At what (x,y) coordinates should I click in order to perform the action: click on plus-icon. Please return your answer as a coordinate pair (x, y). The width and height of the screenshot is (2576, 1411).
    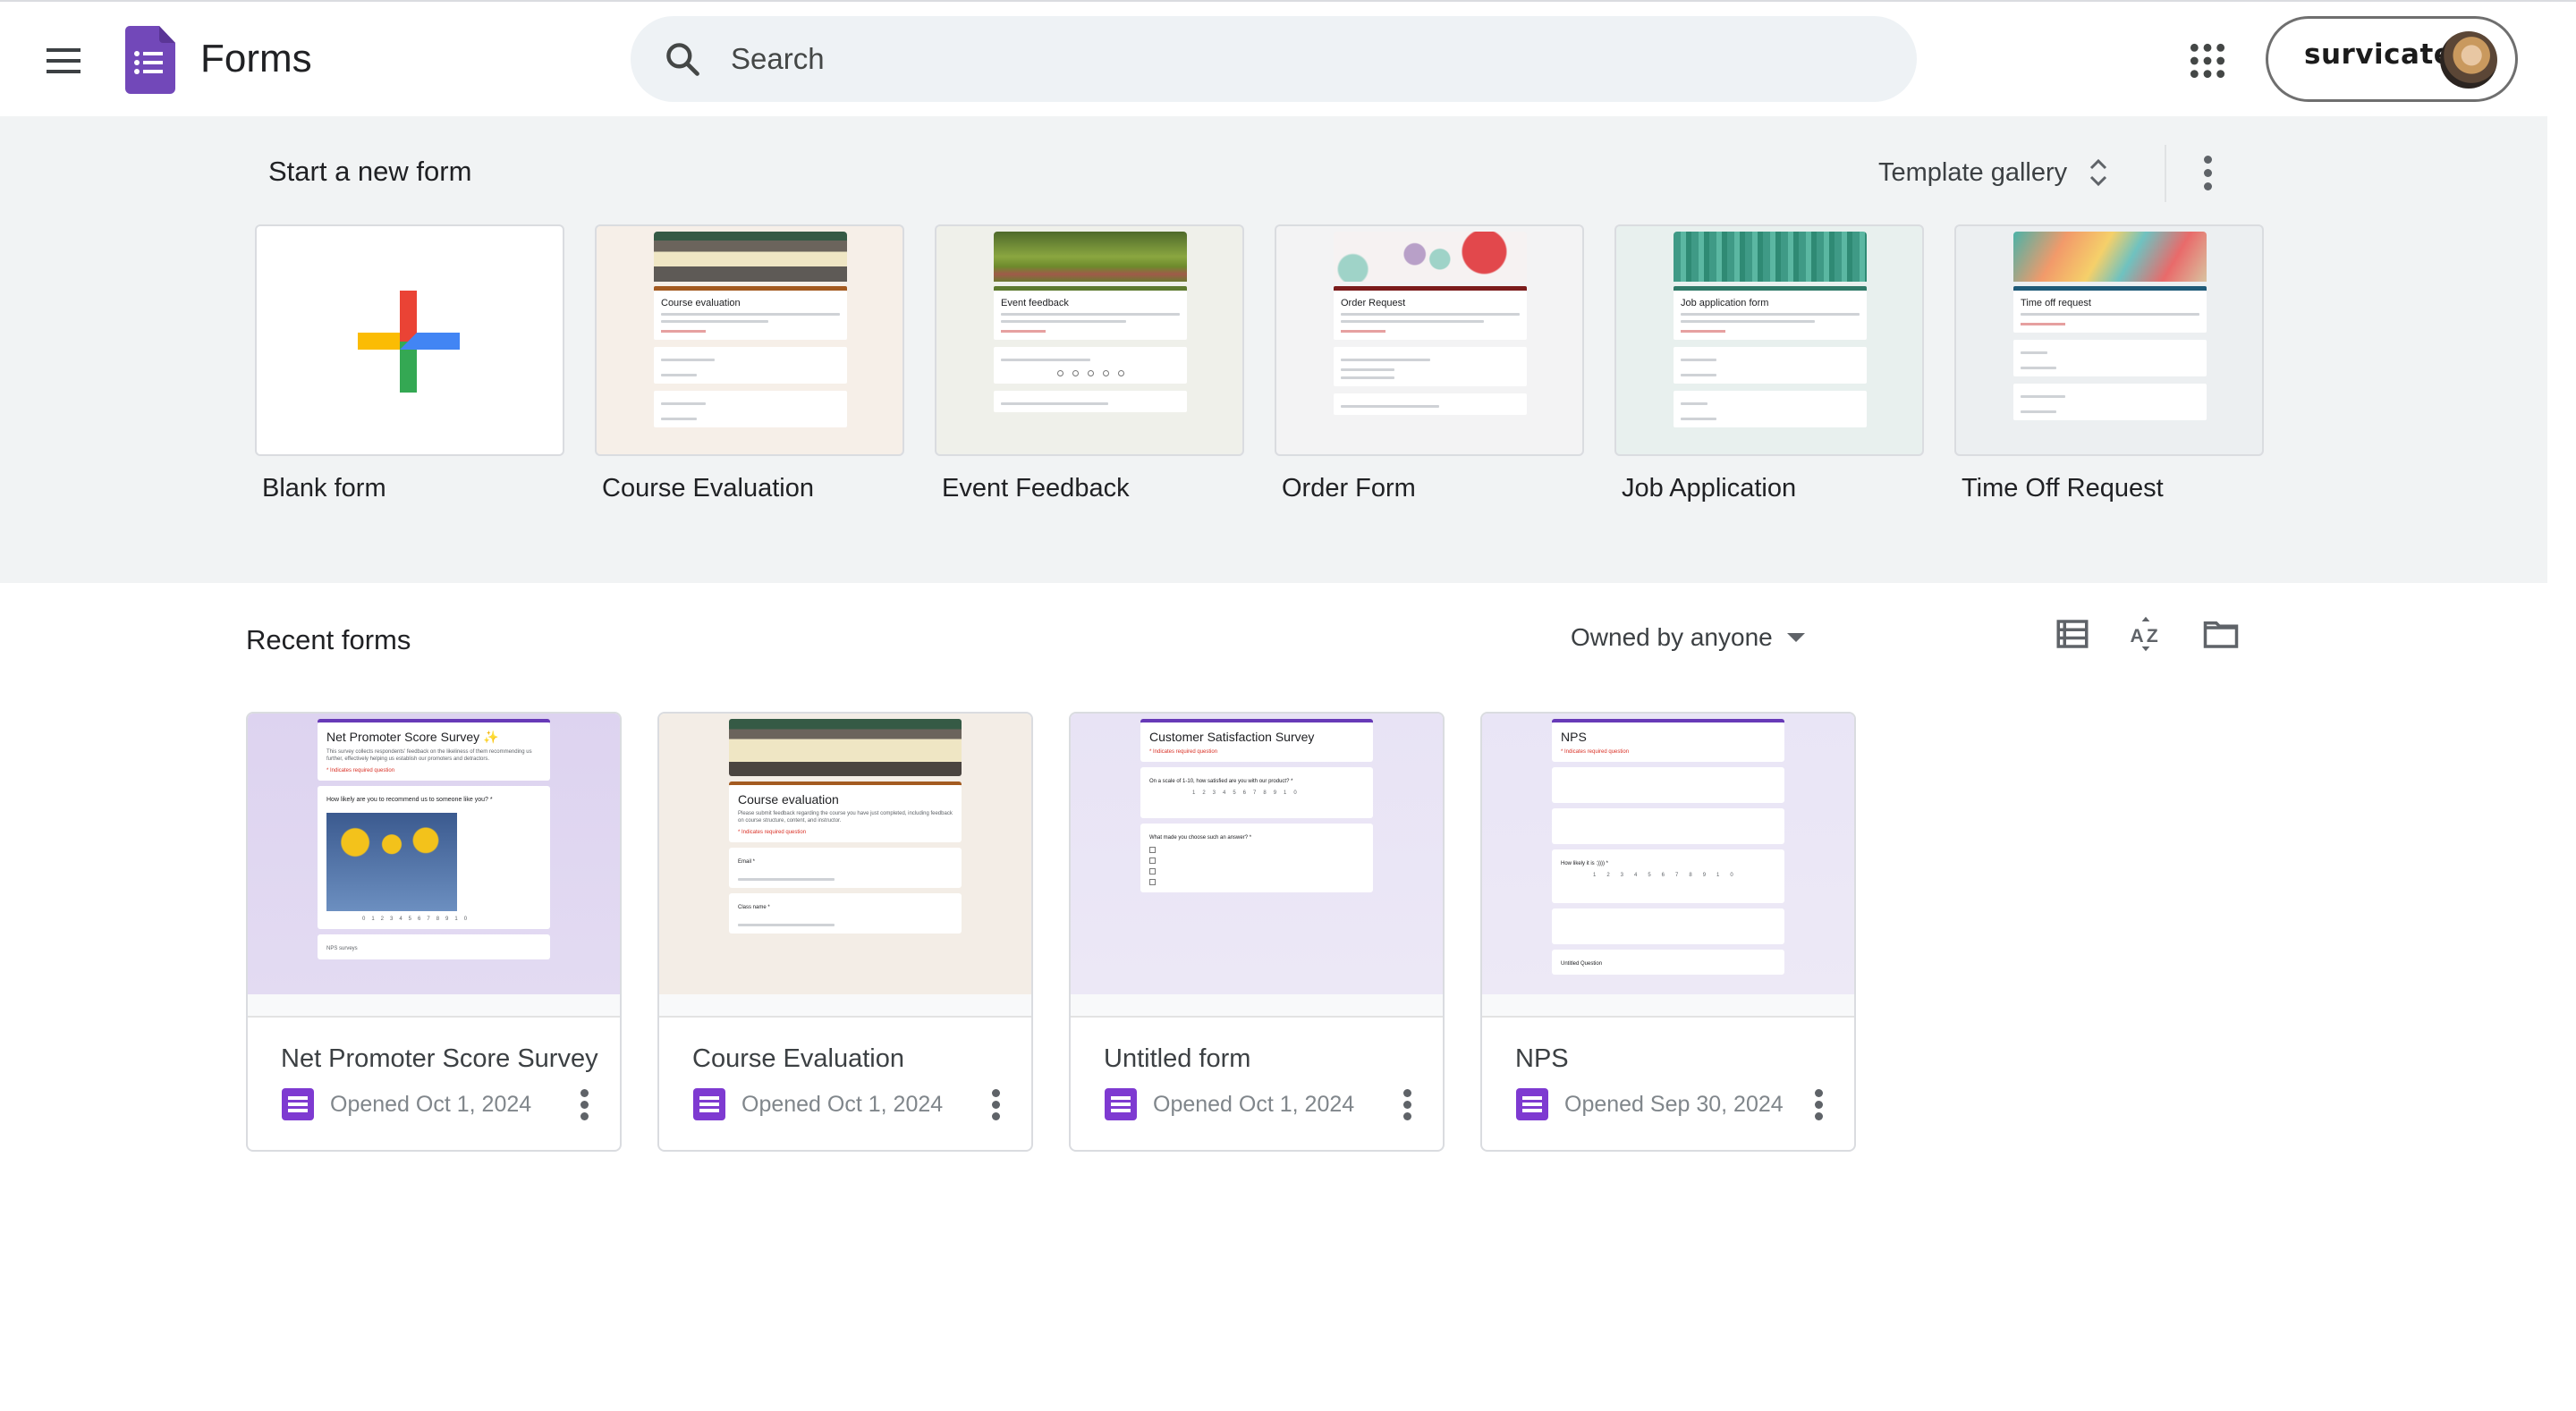
    Looking at the image, I should click on (409, 342).